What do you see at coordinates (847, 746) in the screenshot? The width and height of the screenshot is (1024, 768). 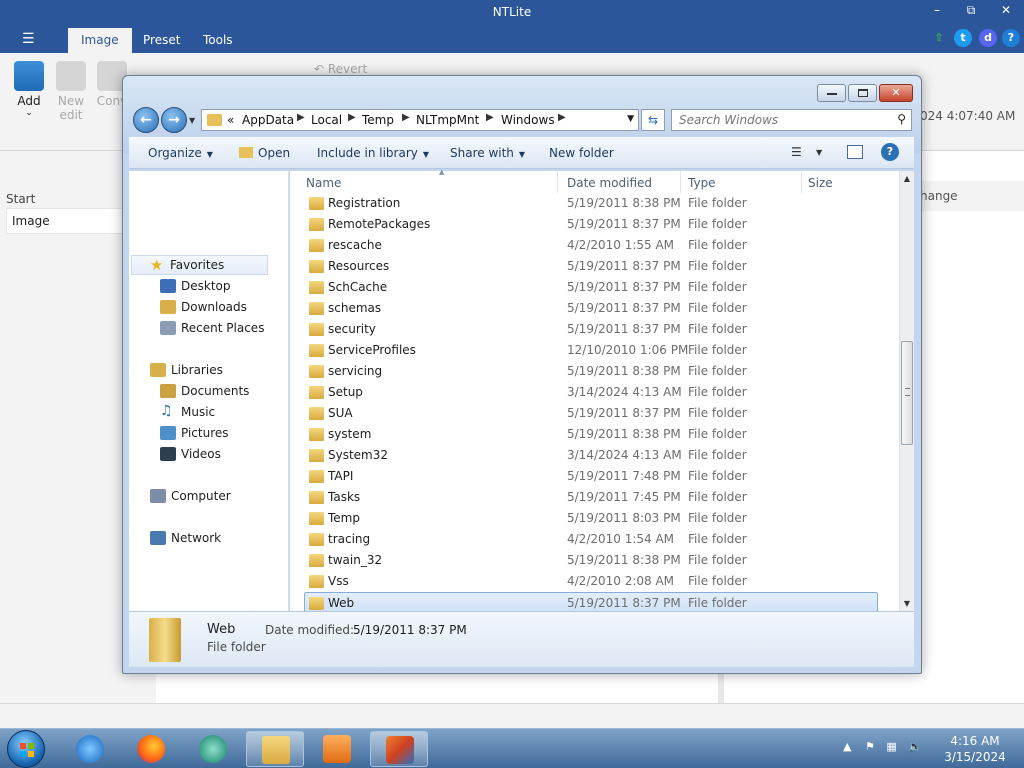 I see `tray-expand-icon: ▲` at bounding box center [847, 746].